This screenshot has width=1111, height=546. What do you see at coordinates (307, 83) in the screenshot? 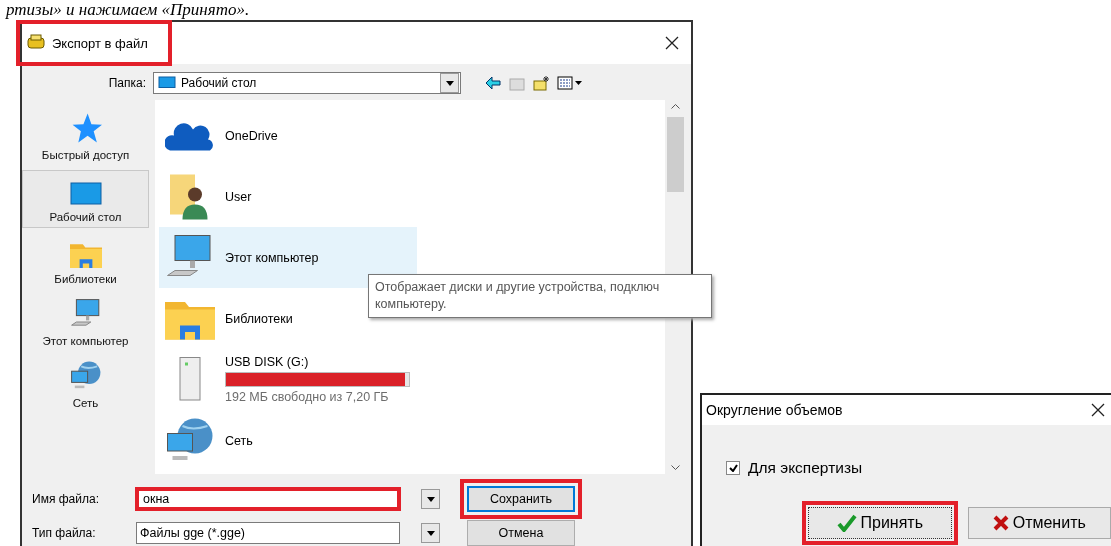
I see `folder-dropdown: Рабочий стол` at bounding box center [307, 83].